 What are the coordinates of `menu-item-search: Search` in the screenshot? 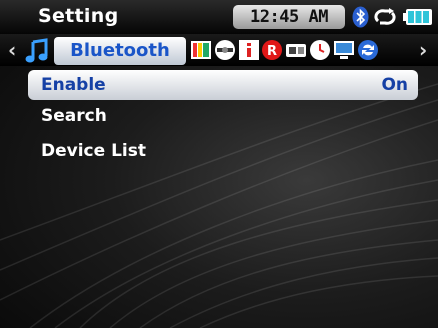 It's located at (223, 116).